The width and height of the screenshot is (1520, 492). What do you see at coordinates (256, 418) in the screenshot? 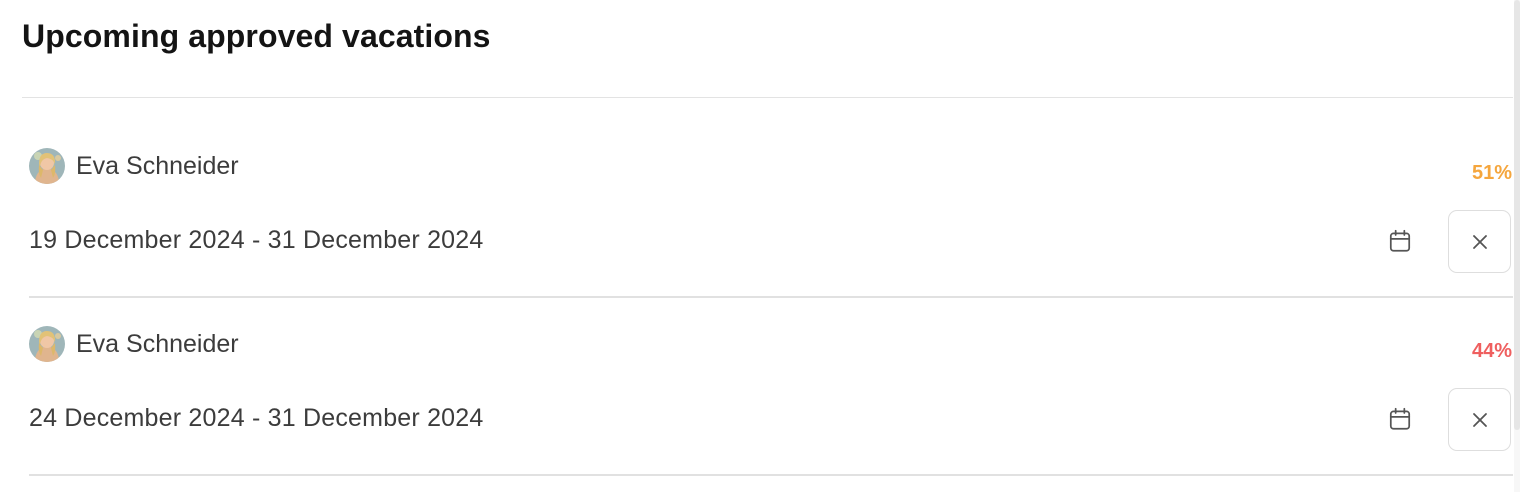
I see `date-range: 24 December 2024 - 31 December 2024` at bounding box center [256, 418].